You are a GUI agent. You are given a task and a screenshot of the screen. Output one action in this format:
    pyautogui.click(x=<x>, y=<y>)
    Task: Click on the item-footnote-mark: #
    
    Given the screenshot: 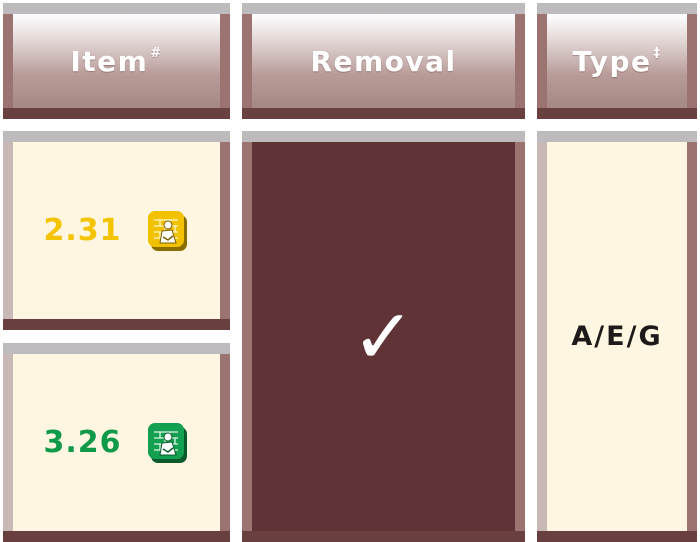 What is the action you would take?
    pyautogui.click(x=156, y=53)
    